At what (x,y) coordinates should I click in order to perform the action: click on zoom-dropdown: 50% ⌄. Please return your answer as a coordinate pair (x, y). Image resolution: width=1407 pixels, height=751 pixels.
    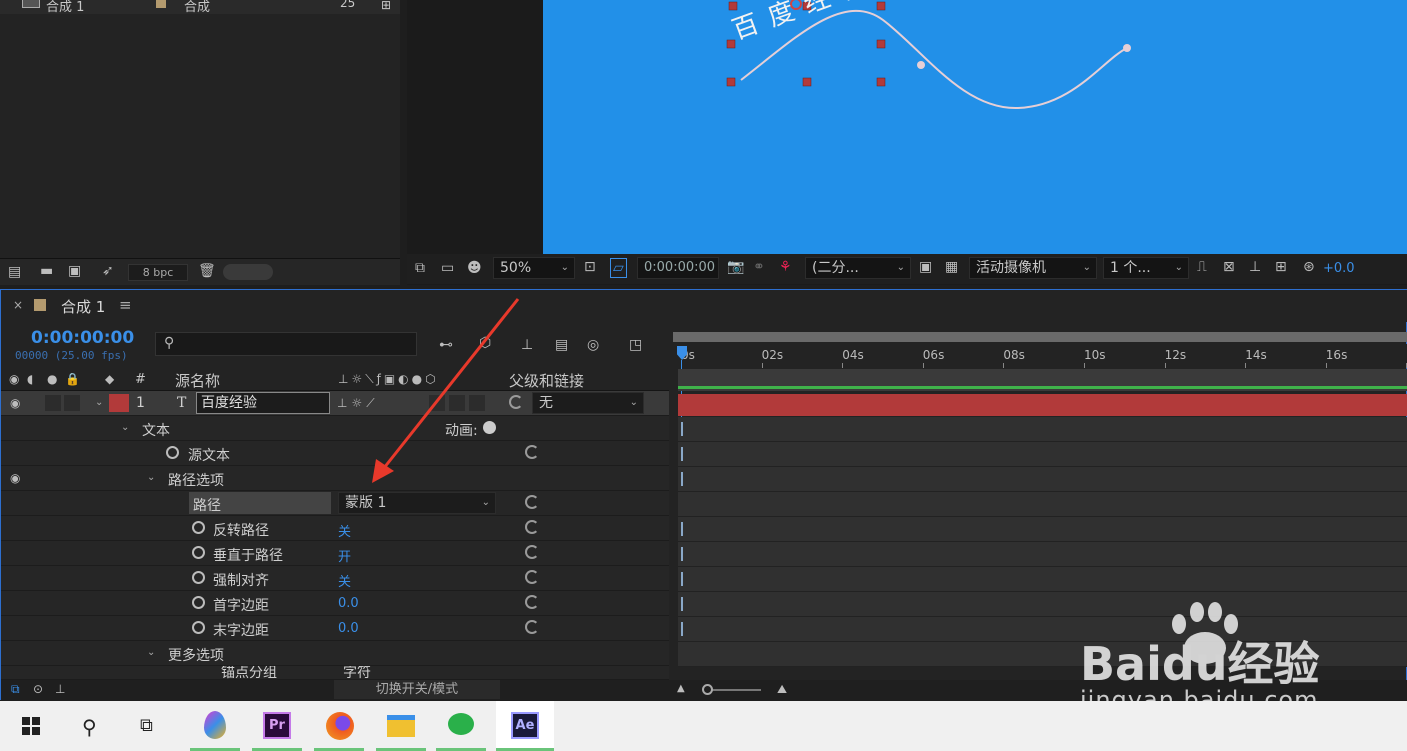
    Looking at the image, I should click on (534, 268).